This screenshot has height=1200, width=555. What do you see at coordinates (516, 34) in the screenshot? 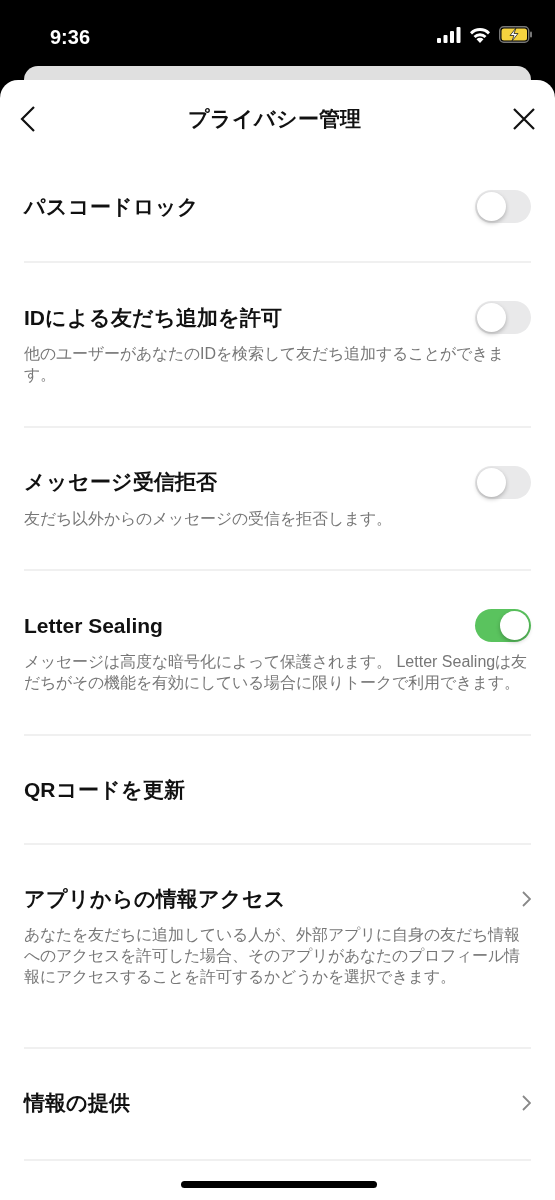
I see `battery-charging-icon` at bounding box center [516, 34].